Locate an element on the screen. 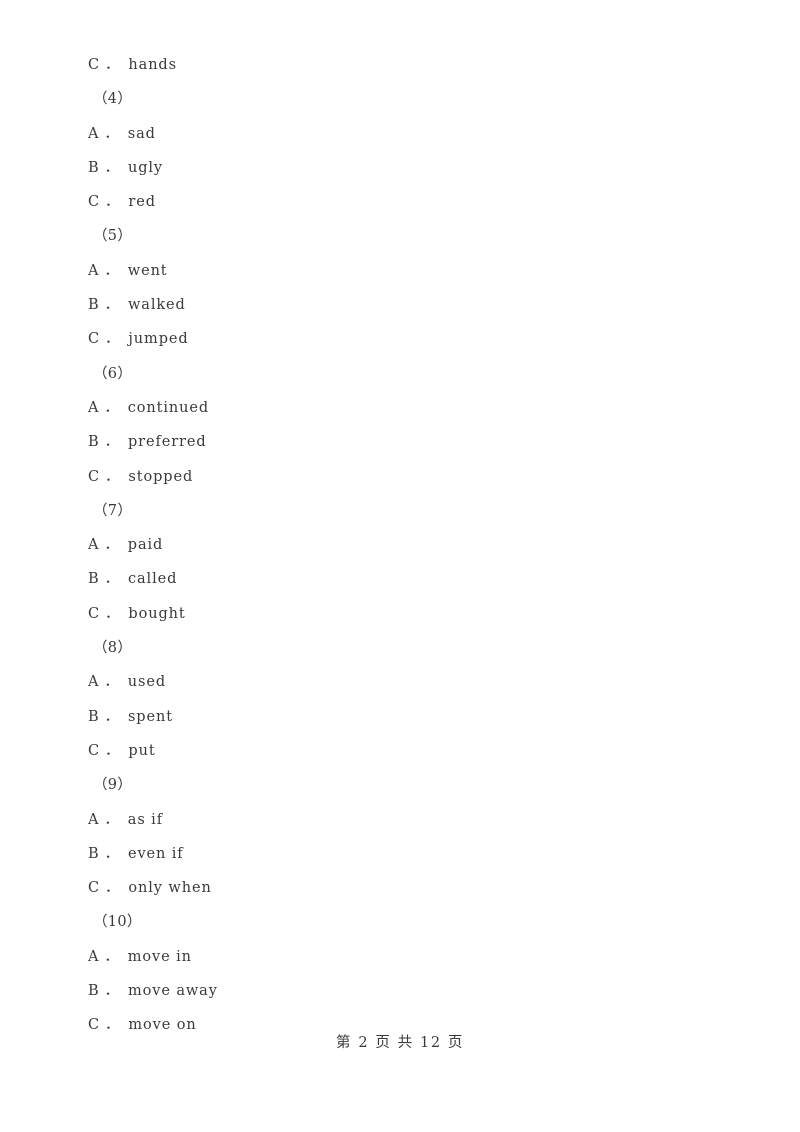  option-text: put is located at coordinates (142, 750).